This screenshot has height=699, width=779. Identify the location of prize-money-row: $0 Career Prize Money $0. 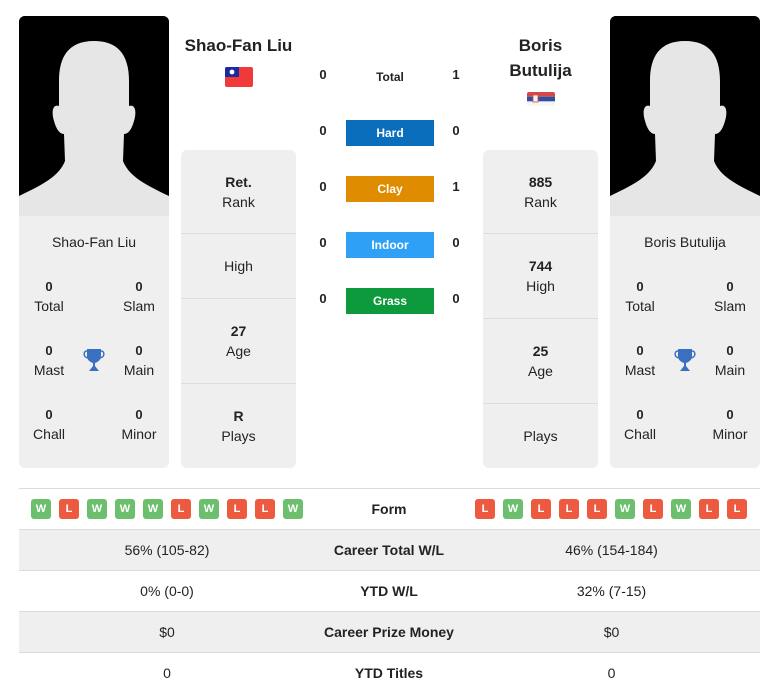
(389, 631).